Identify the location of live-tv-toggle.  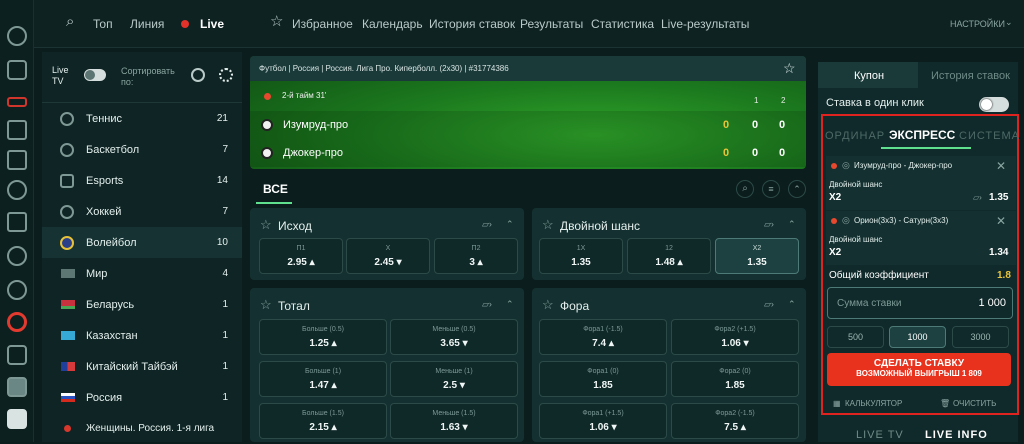
(95, 75).